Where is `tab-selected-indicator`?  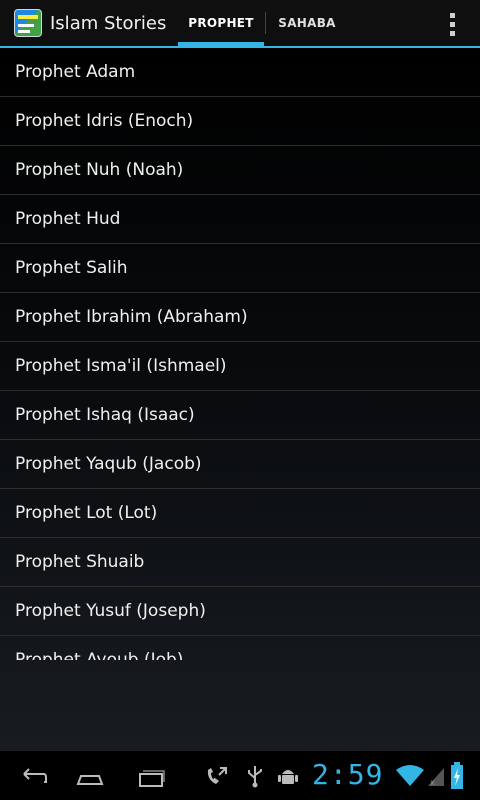
tab-selected-indicator is located at coordinates (221, 44).